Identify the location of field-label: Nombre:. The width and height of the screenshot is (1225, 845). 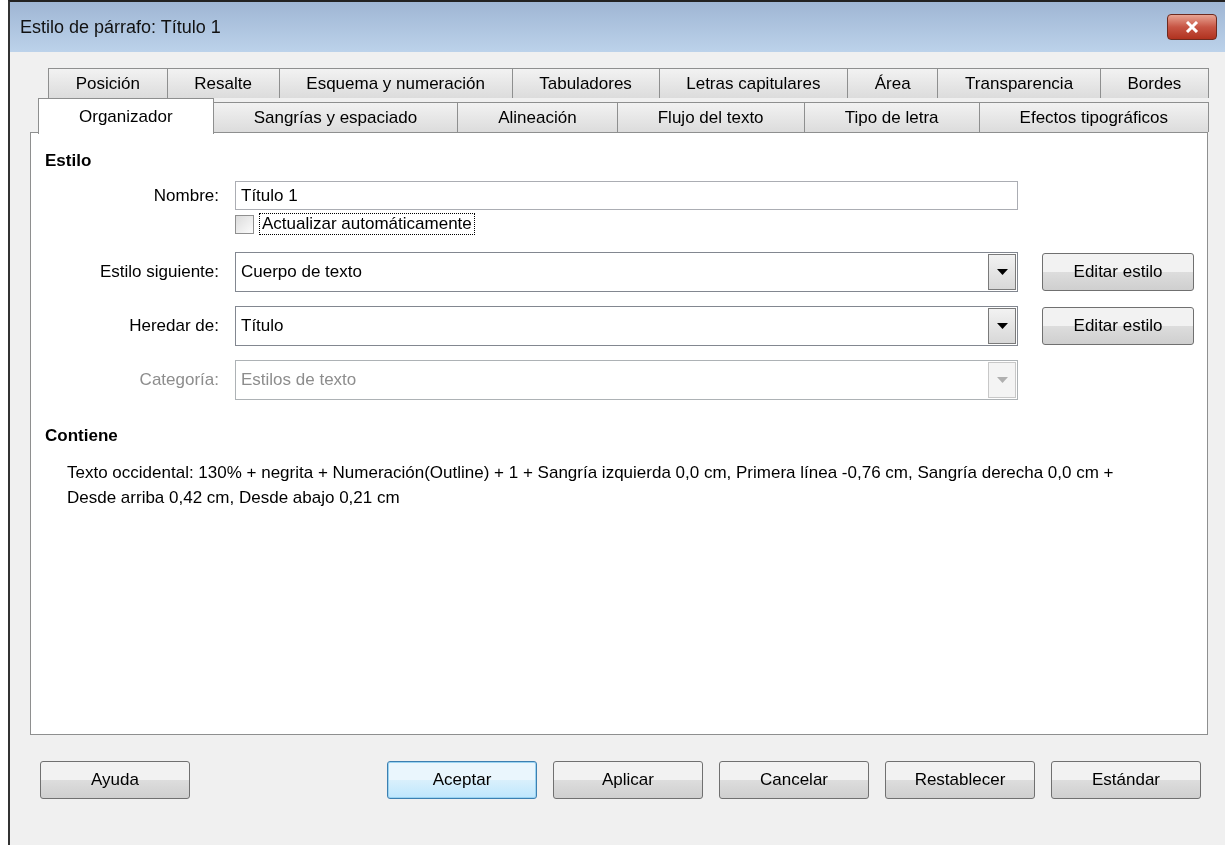
(186, 195).